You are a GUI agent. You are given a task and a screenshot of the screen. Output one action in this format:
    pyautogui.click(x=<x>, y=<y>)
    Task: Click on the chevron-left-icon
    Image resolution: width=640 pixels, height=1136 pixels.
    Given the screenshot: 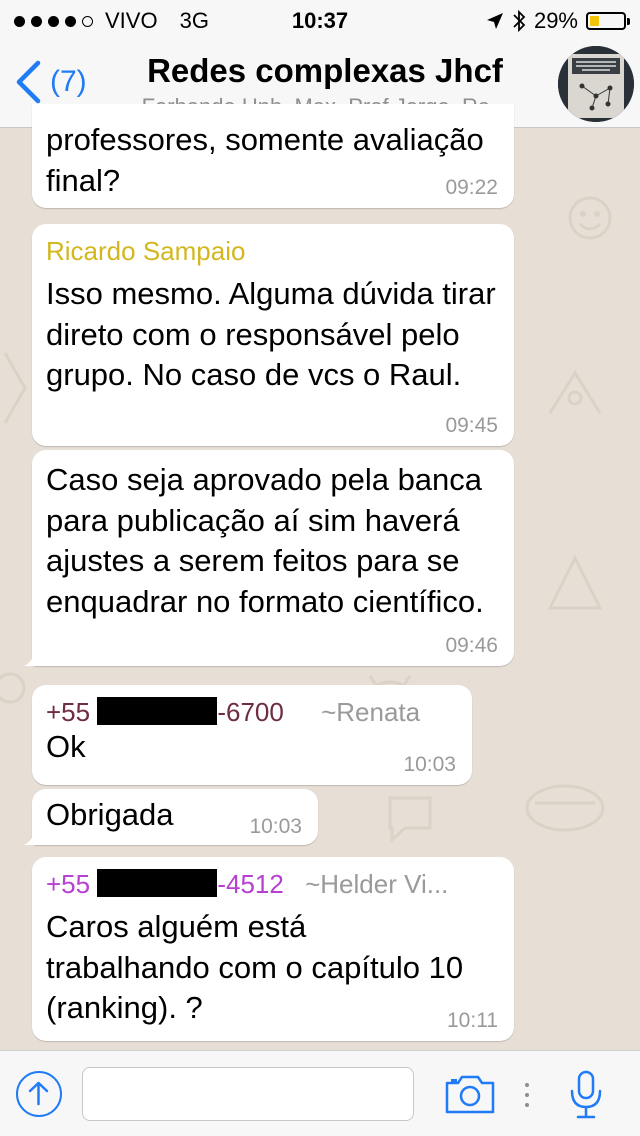 What is the action you would take?
    pyautogui.click(x=28, y=82)
    